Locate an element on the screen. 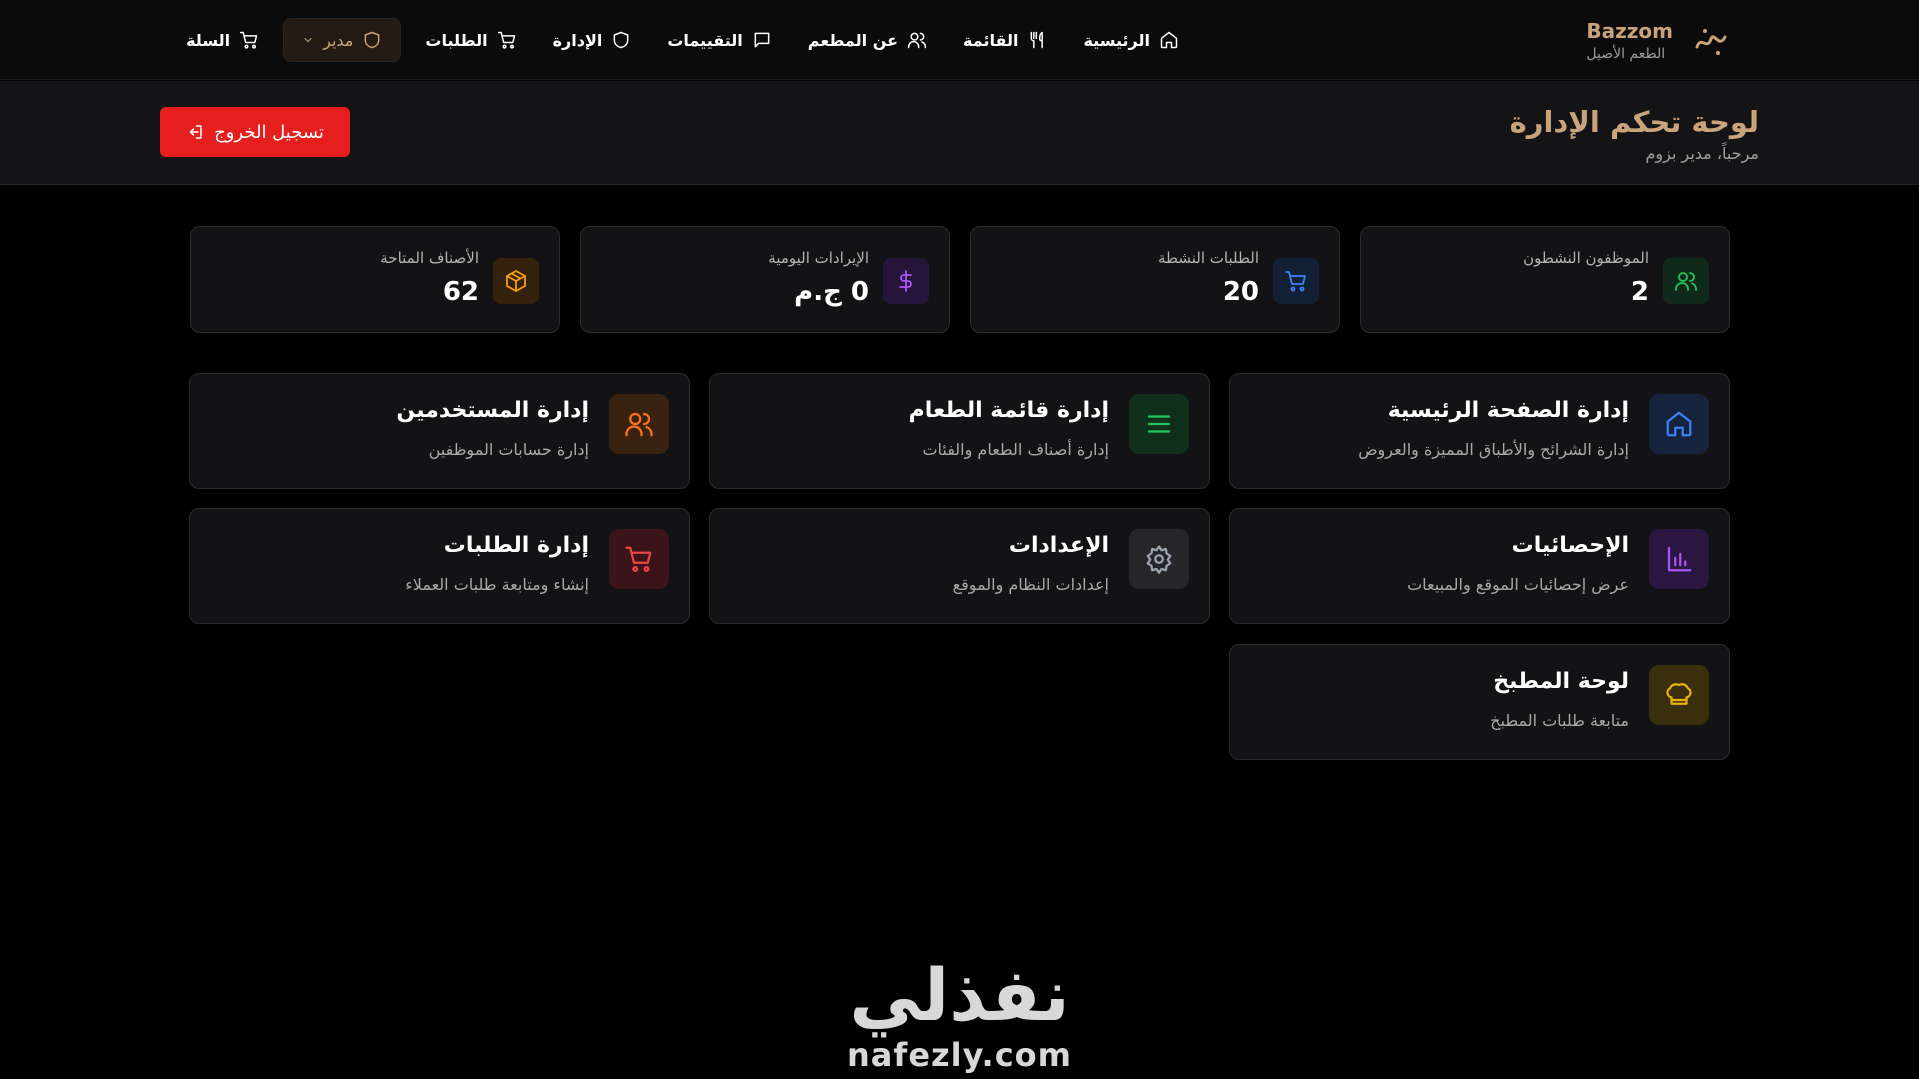  card-title: إدارة قائمة الطعام is located at coordinates (1008, 410).